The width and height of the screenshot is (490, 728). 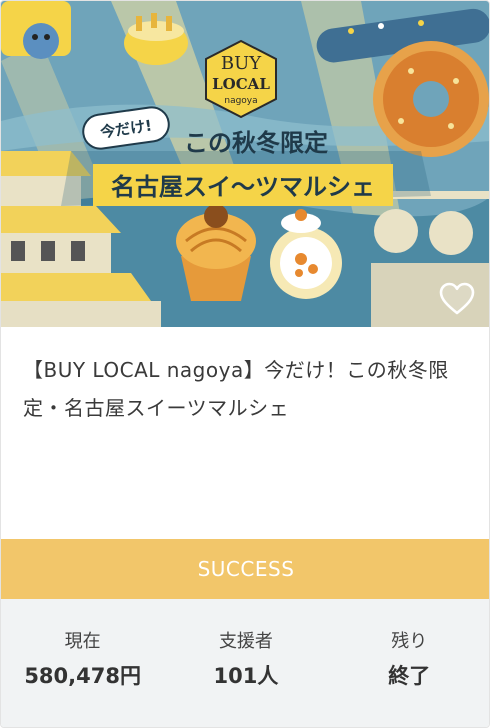 I want to click on banner-subheadline: 名古屋スイ〜ツマルシェ, so click(x=243, y=187).